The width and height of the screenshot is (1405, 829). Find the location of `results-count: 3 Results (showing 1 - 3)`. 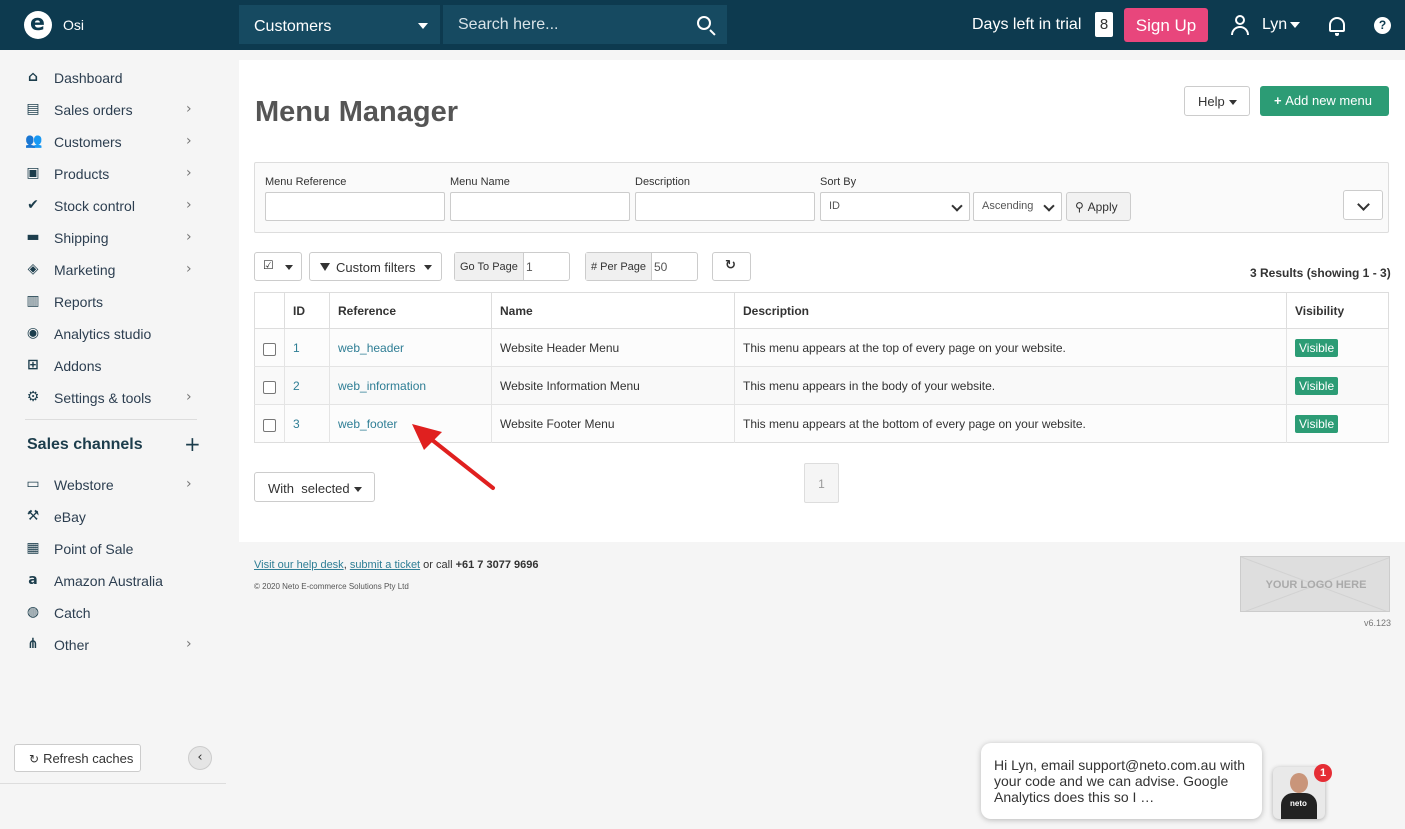

results-count: 3 Results (showing 1 - 3) is located at coordinates (1320, 273).